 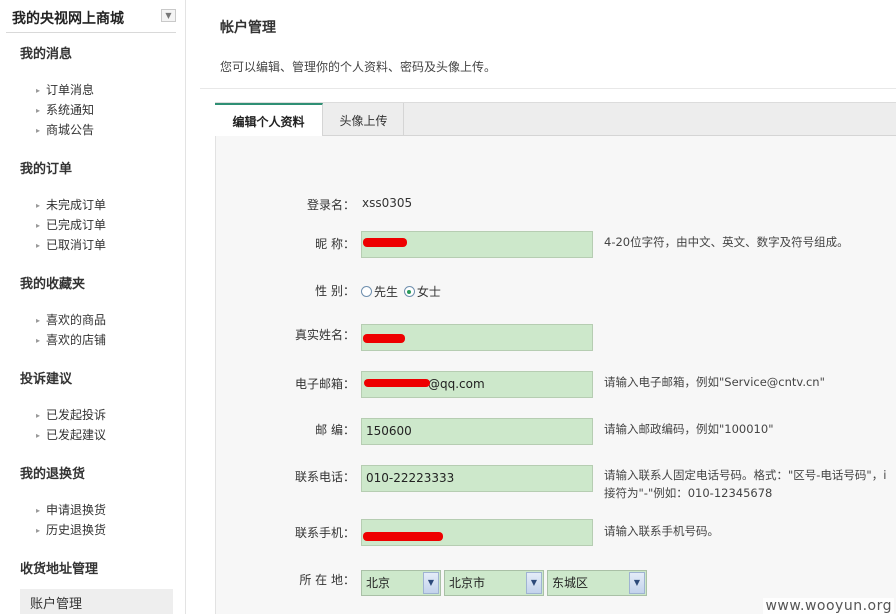 What do you see at coordinates (71, 204) in the screenshot?
I see `sidebar-item-pending-orders: ▸ 未完成订单` at bounding box center [71, 204].